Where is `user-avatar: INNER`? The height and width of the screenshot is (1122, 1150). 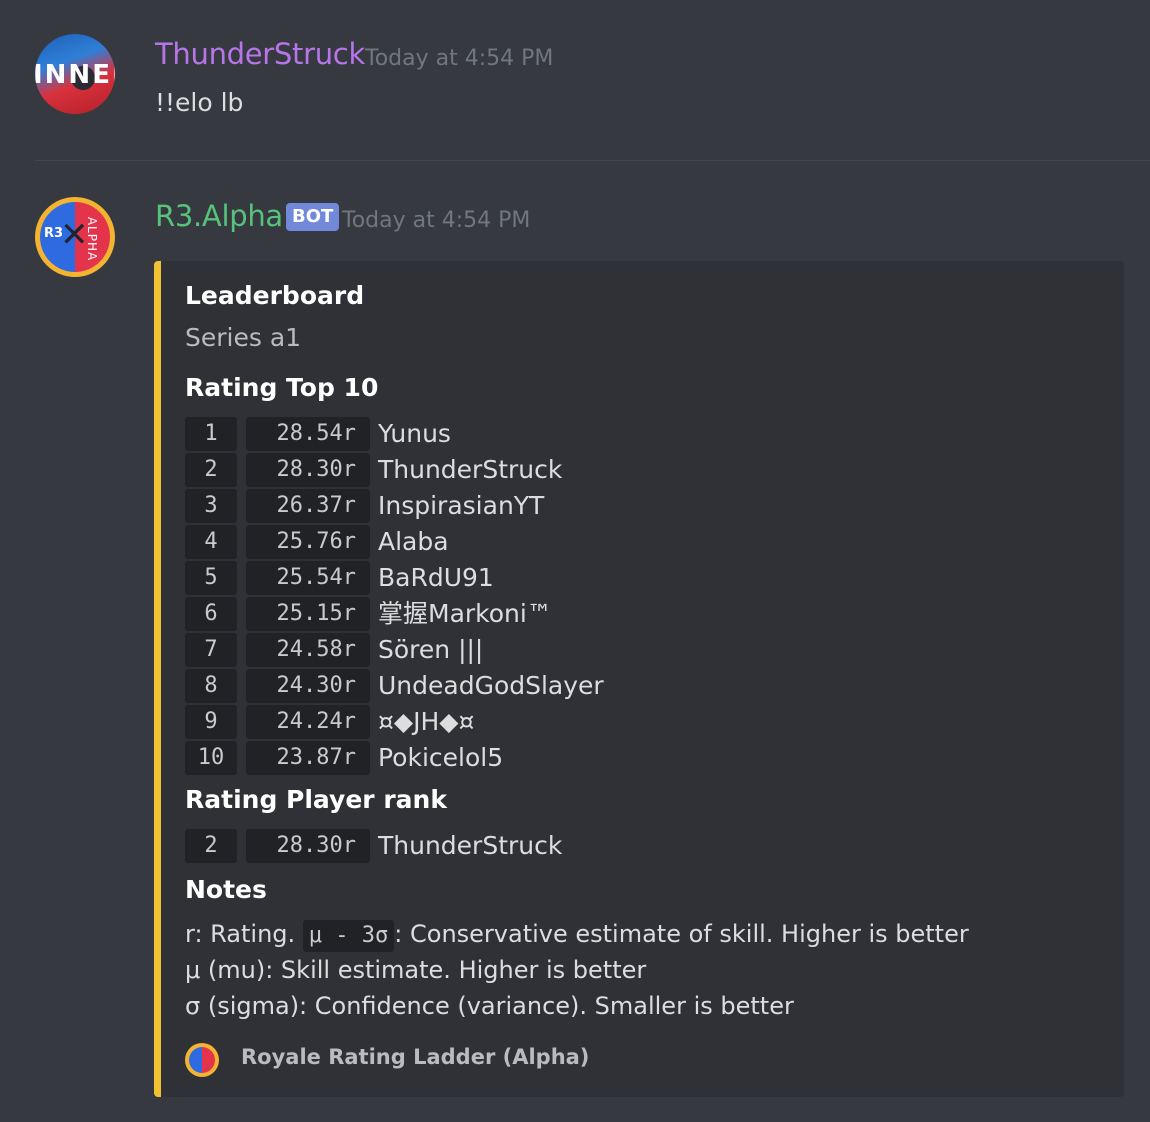
user-avatar: INNER is located at coordinates (75, 74).